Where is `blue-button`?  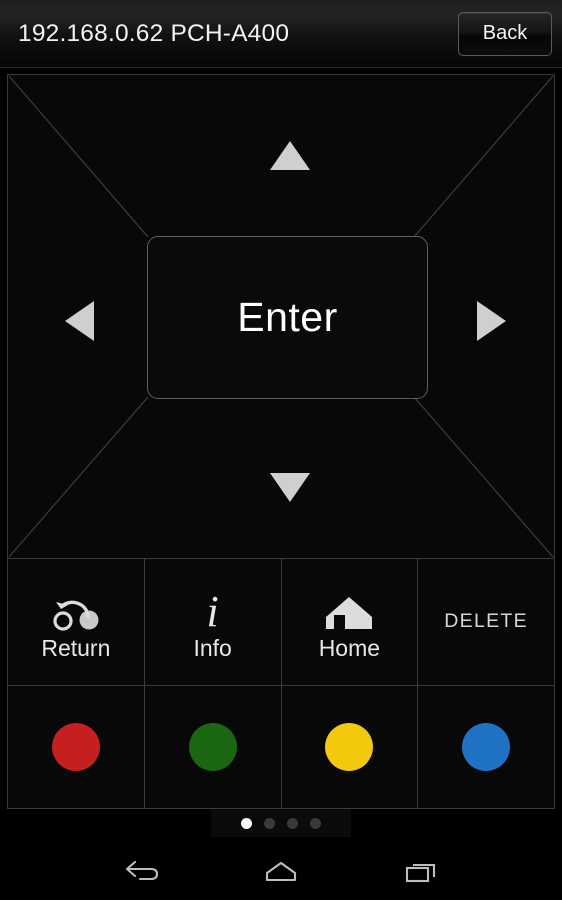 blue-button is located at coordinates (486, 747).